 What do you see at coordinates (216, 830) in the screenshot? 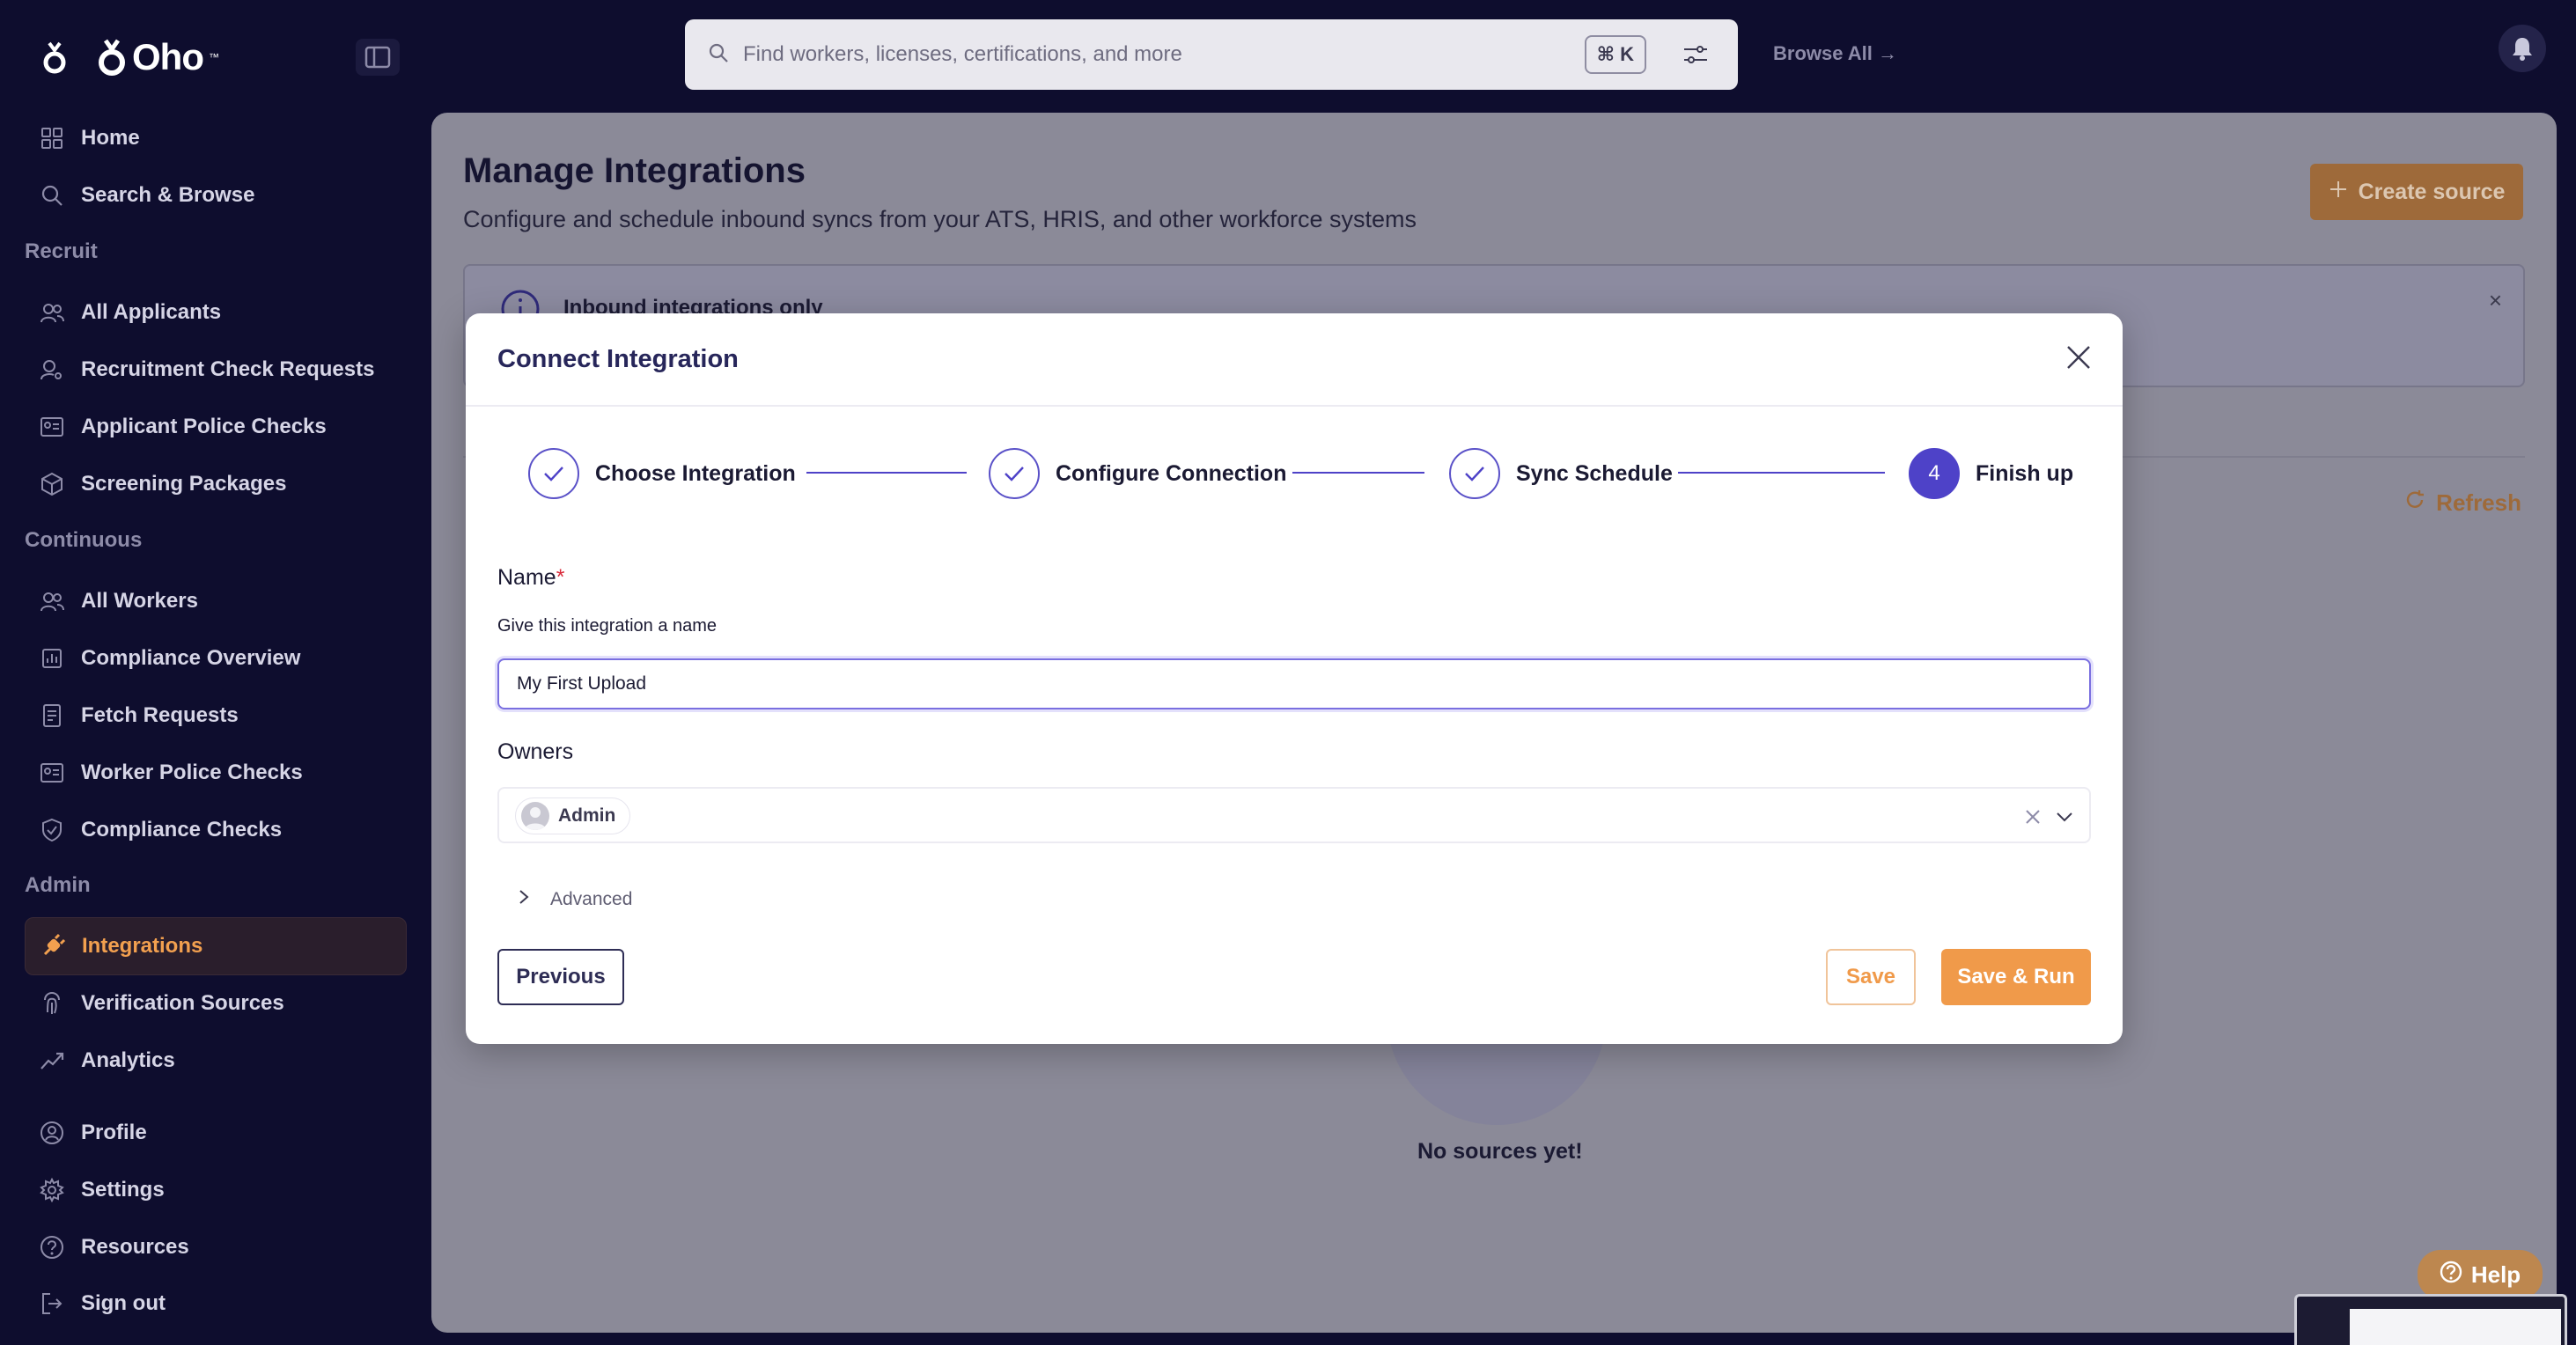
I see `sidebar-item-compliance-checks: Compliance Checks` at bounding box center [216, 830].